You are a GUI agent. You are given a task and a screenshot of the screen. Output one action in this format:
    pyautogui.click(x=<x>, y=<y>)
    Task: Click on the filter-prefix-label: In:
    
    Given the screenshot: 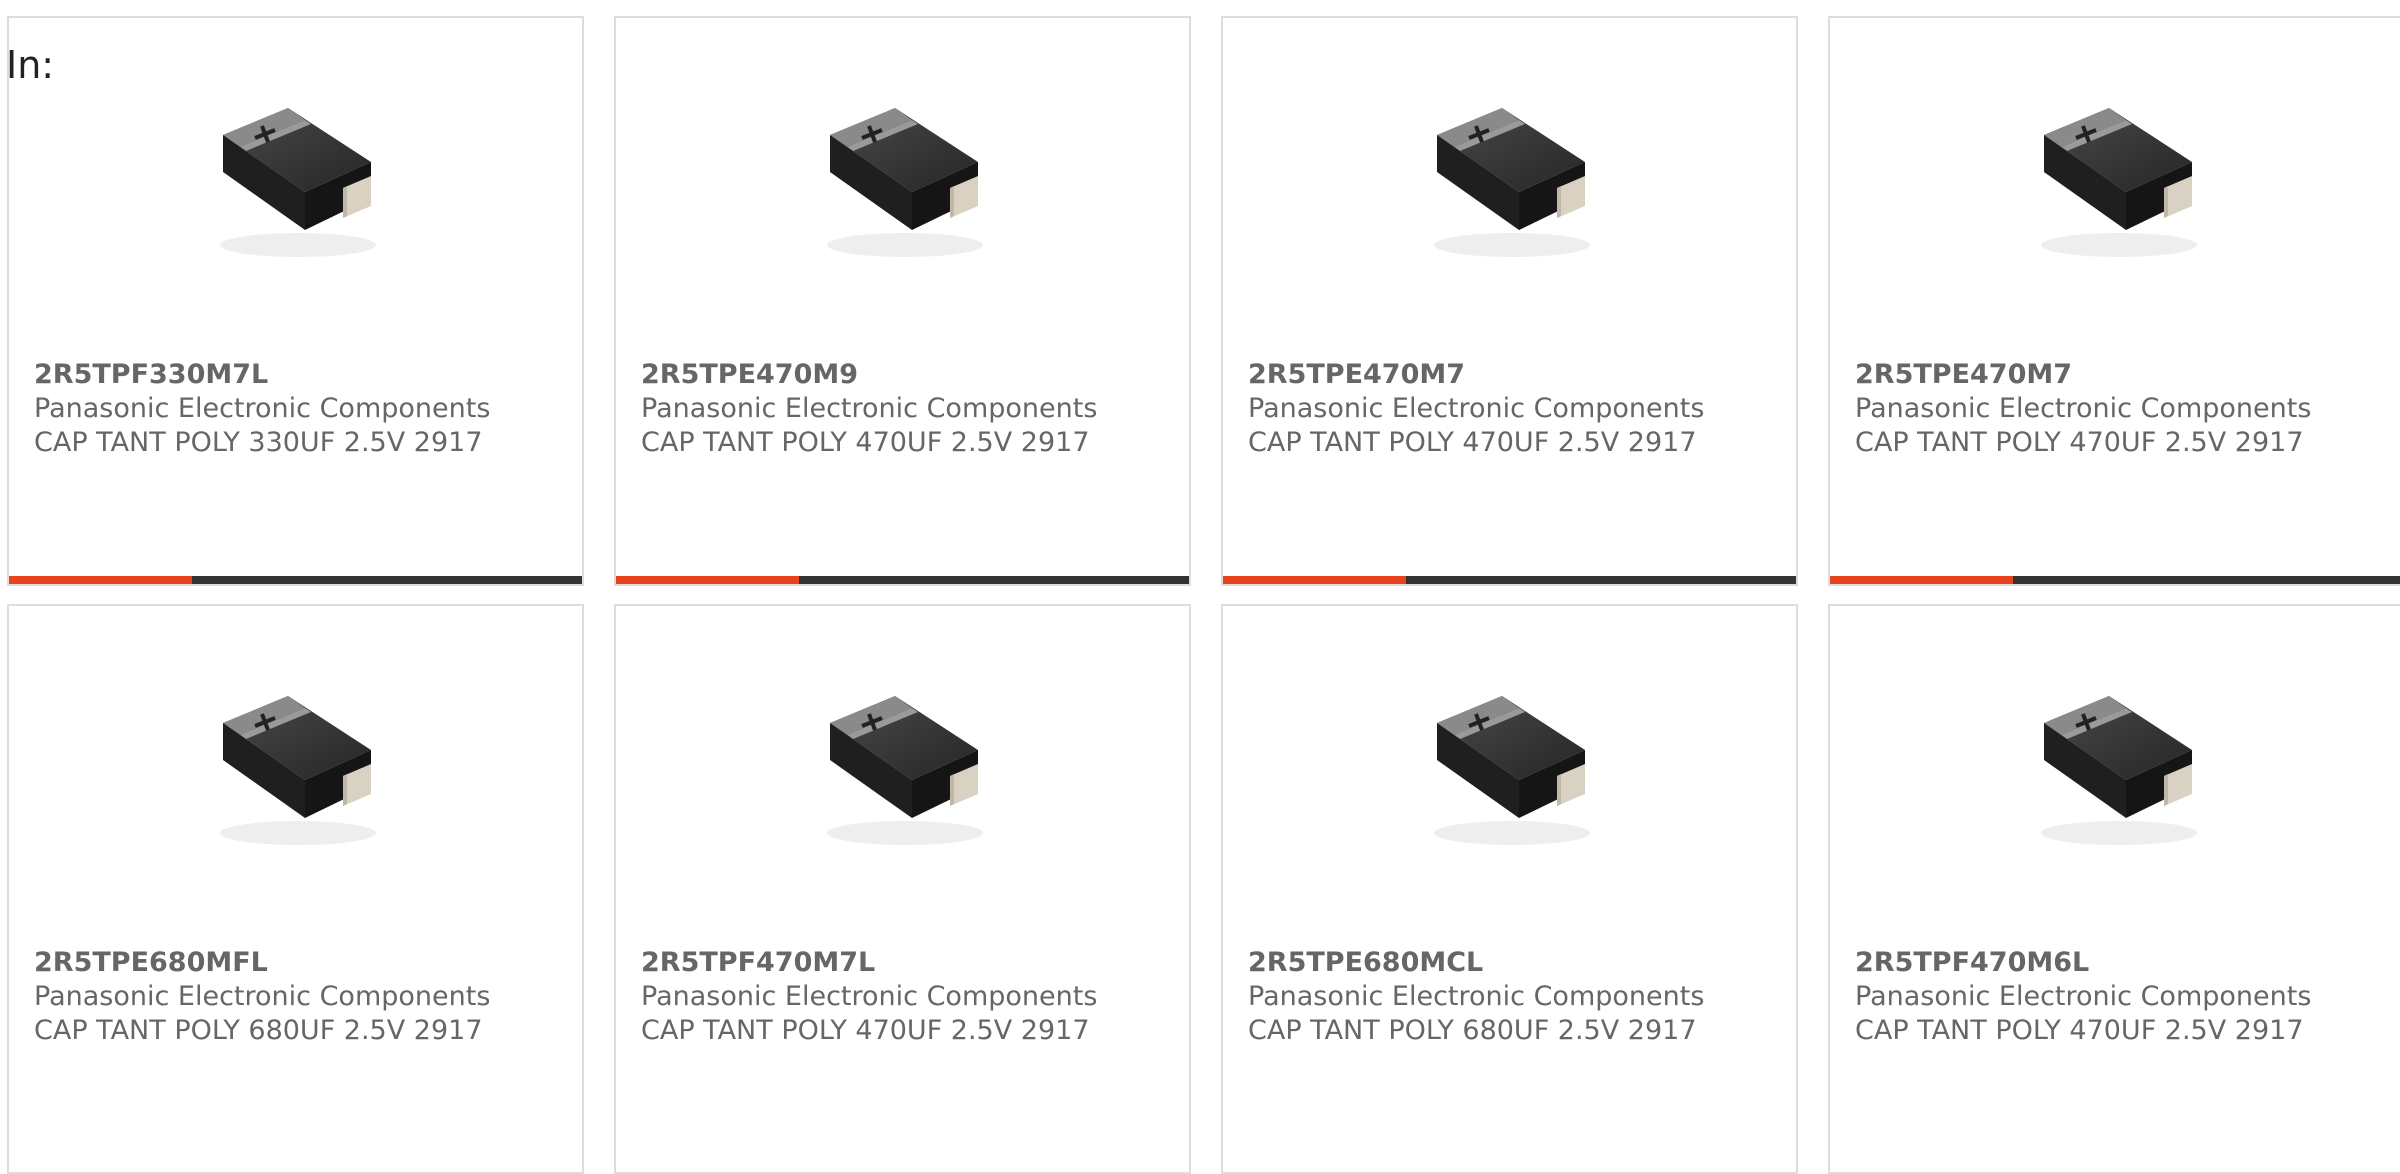 What is the action you would take?
    pyautogui.click(x=30, y=65)
    